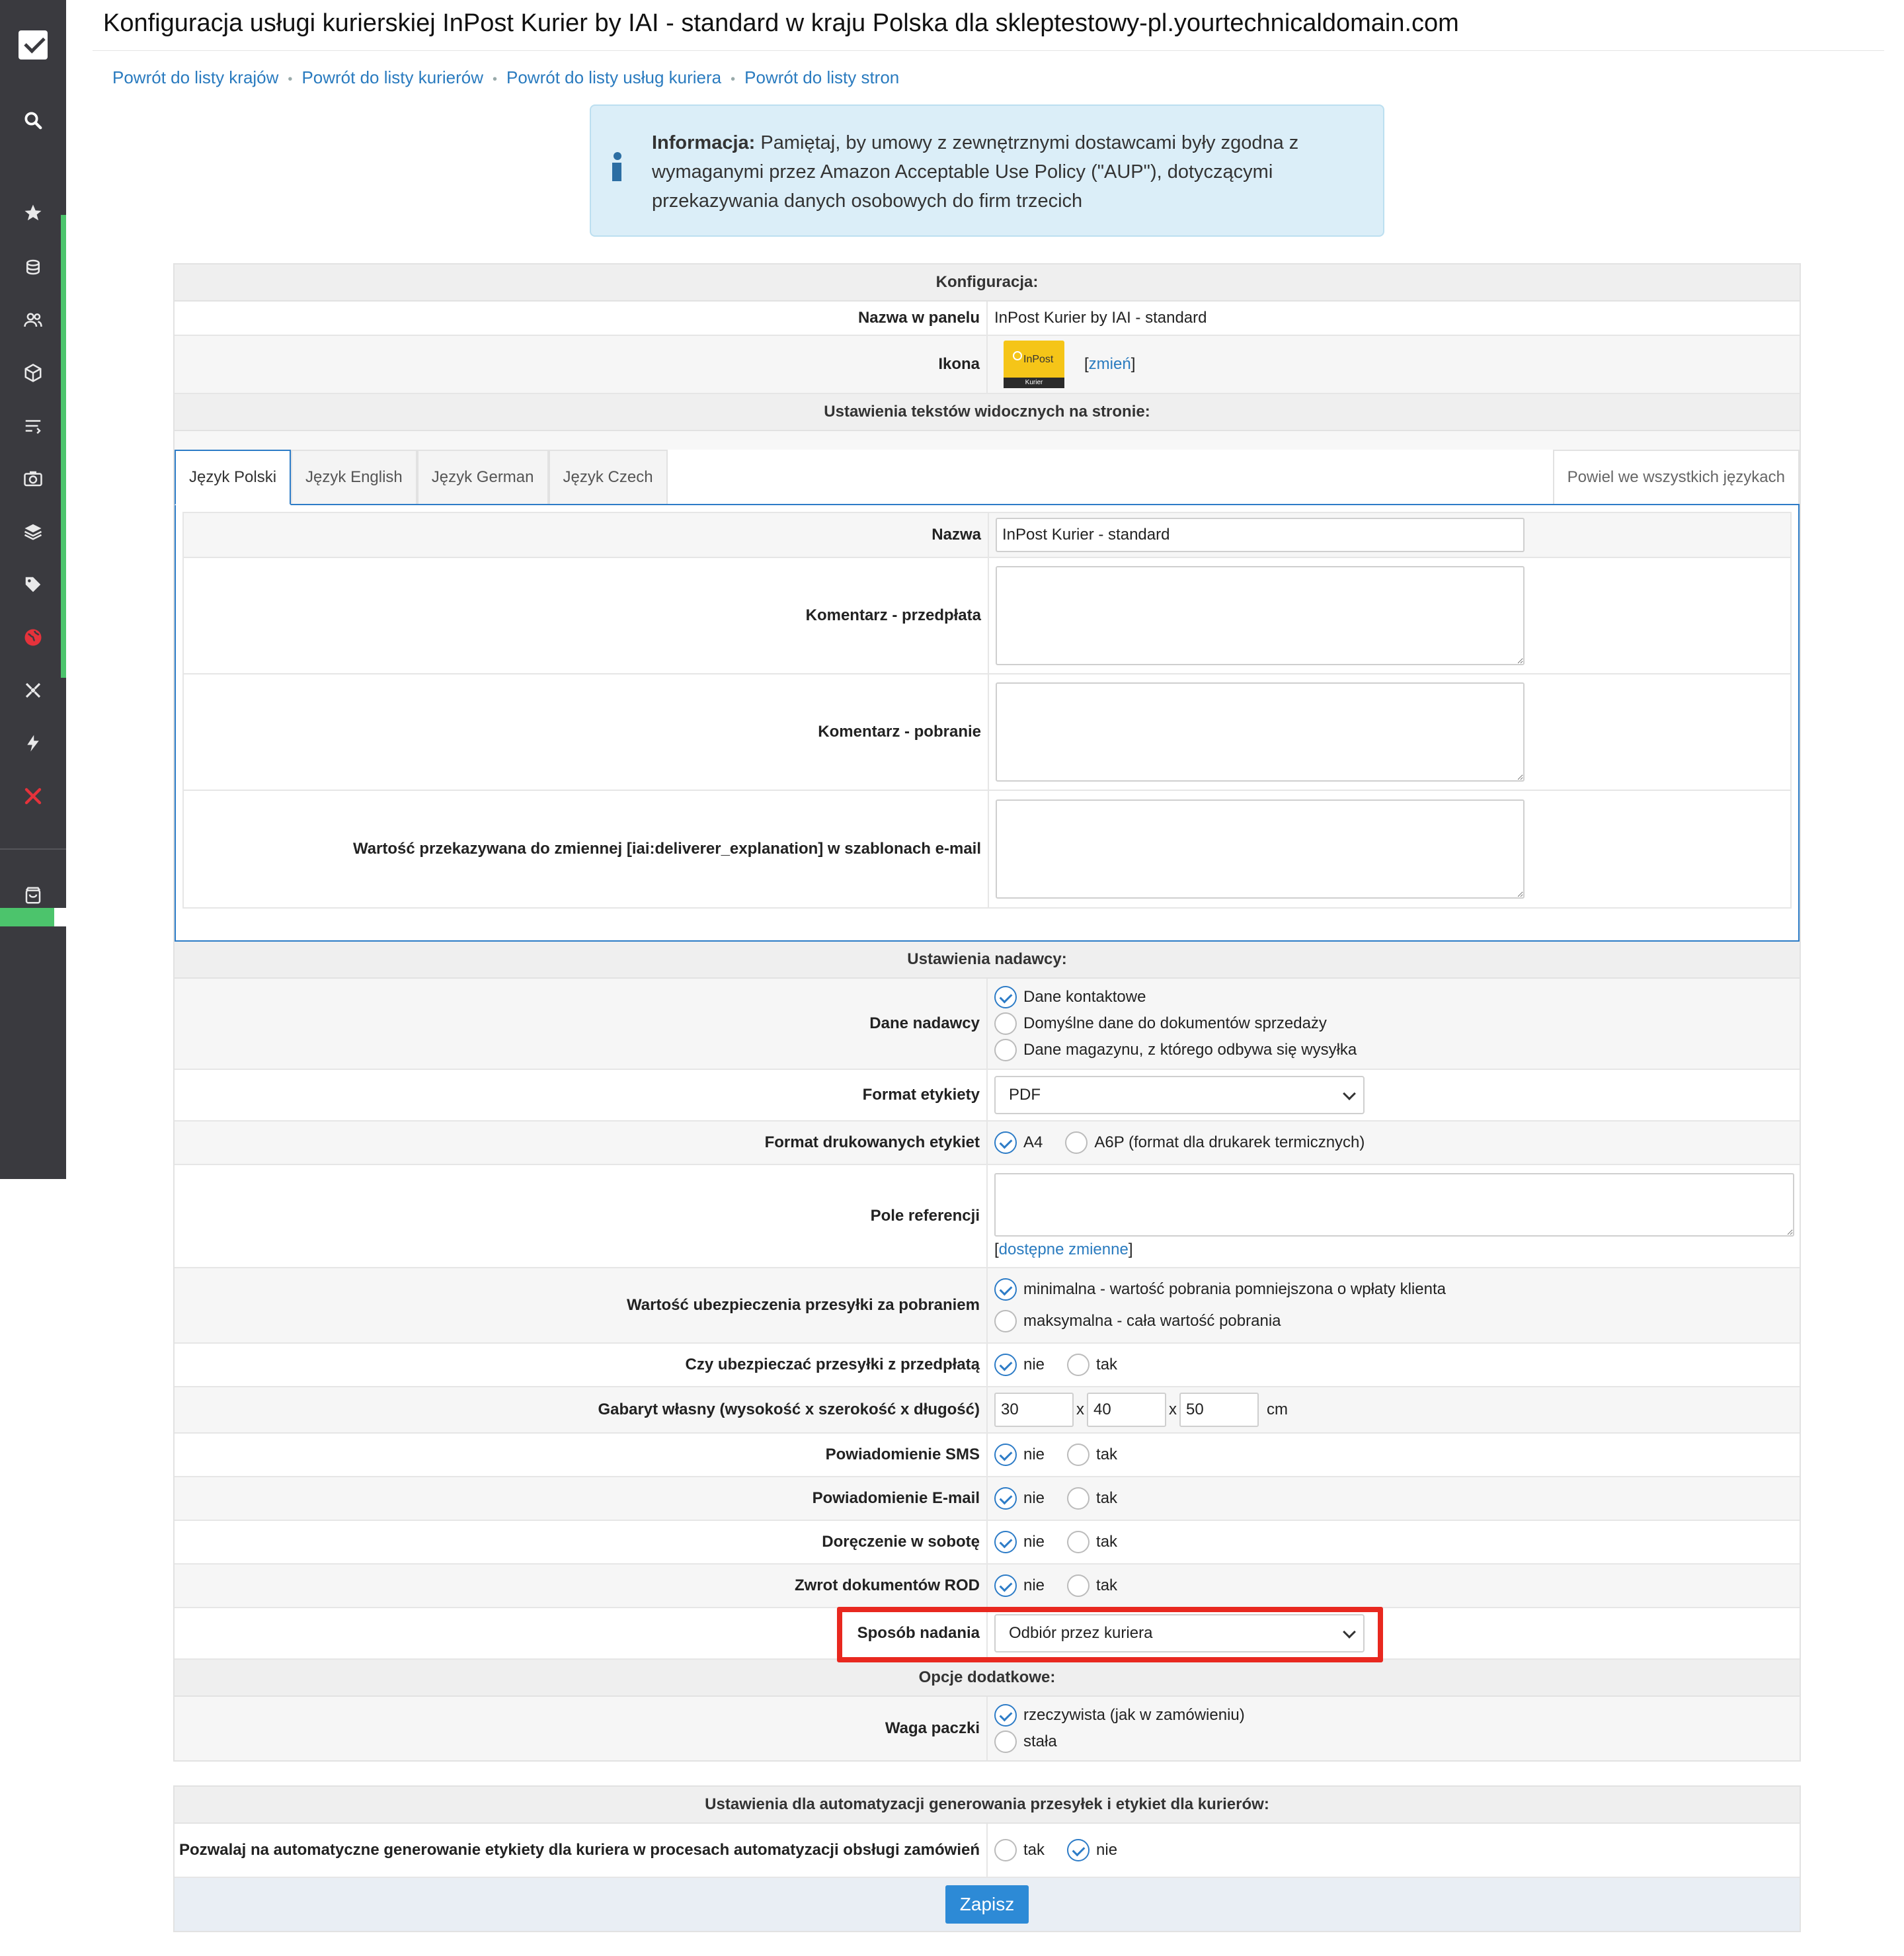  I want to click on tab-czech: Język Czech, so click(608, 477).